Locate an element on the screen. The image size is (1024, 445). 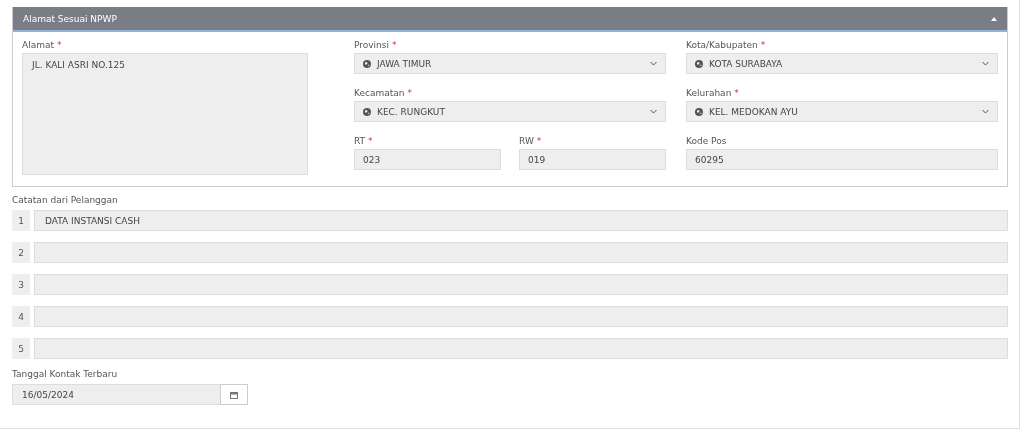
field-label: Kode Pos is located at coordinates (706, 141).